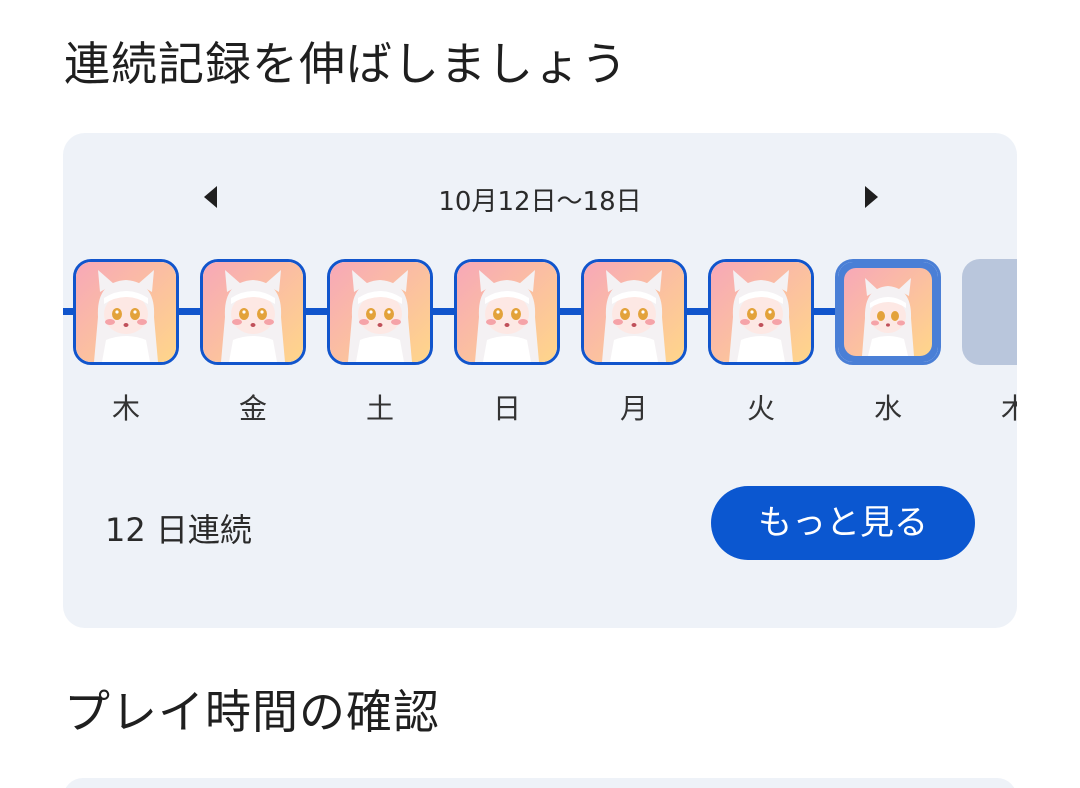 Image resolution: width=1080 pixels, height=788 pixels. I want to click on day-label: 土, so click(379, 408).